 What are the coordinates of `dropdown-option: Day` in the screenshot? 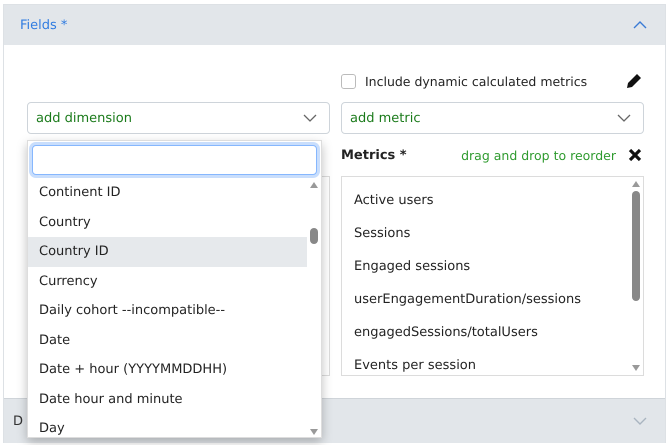 It's located at (167, 425).